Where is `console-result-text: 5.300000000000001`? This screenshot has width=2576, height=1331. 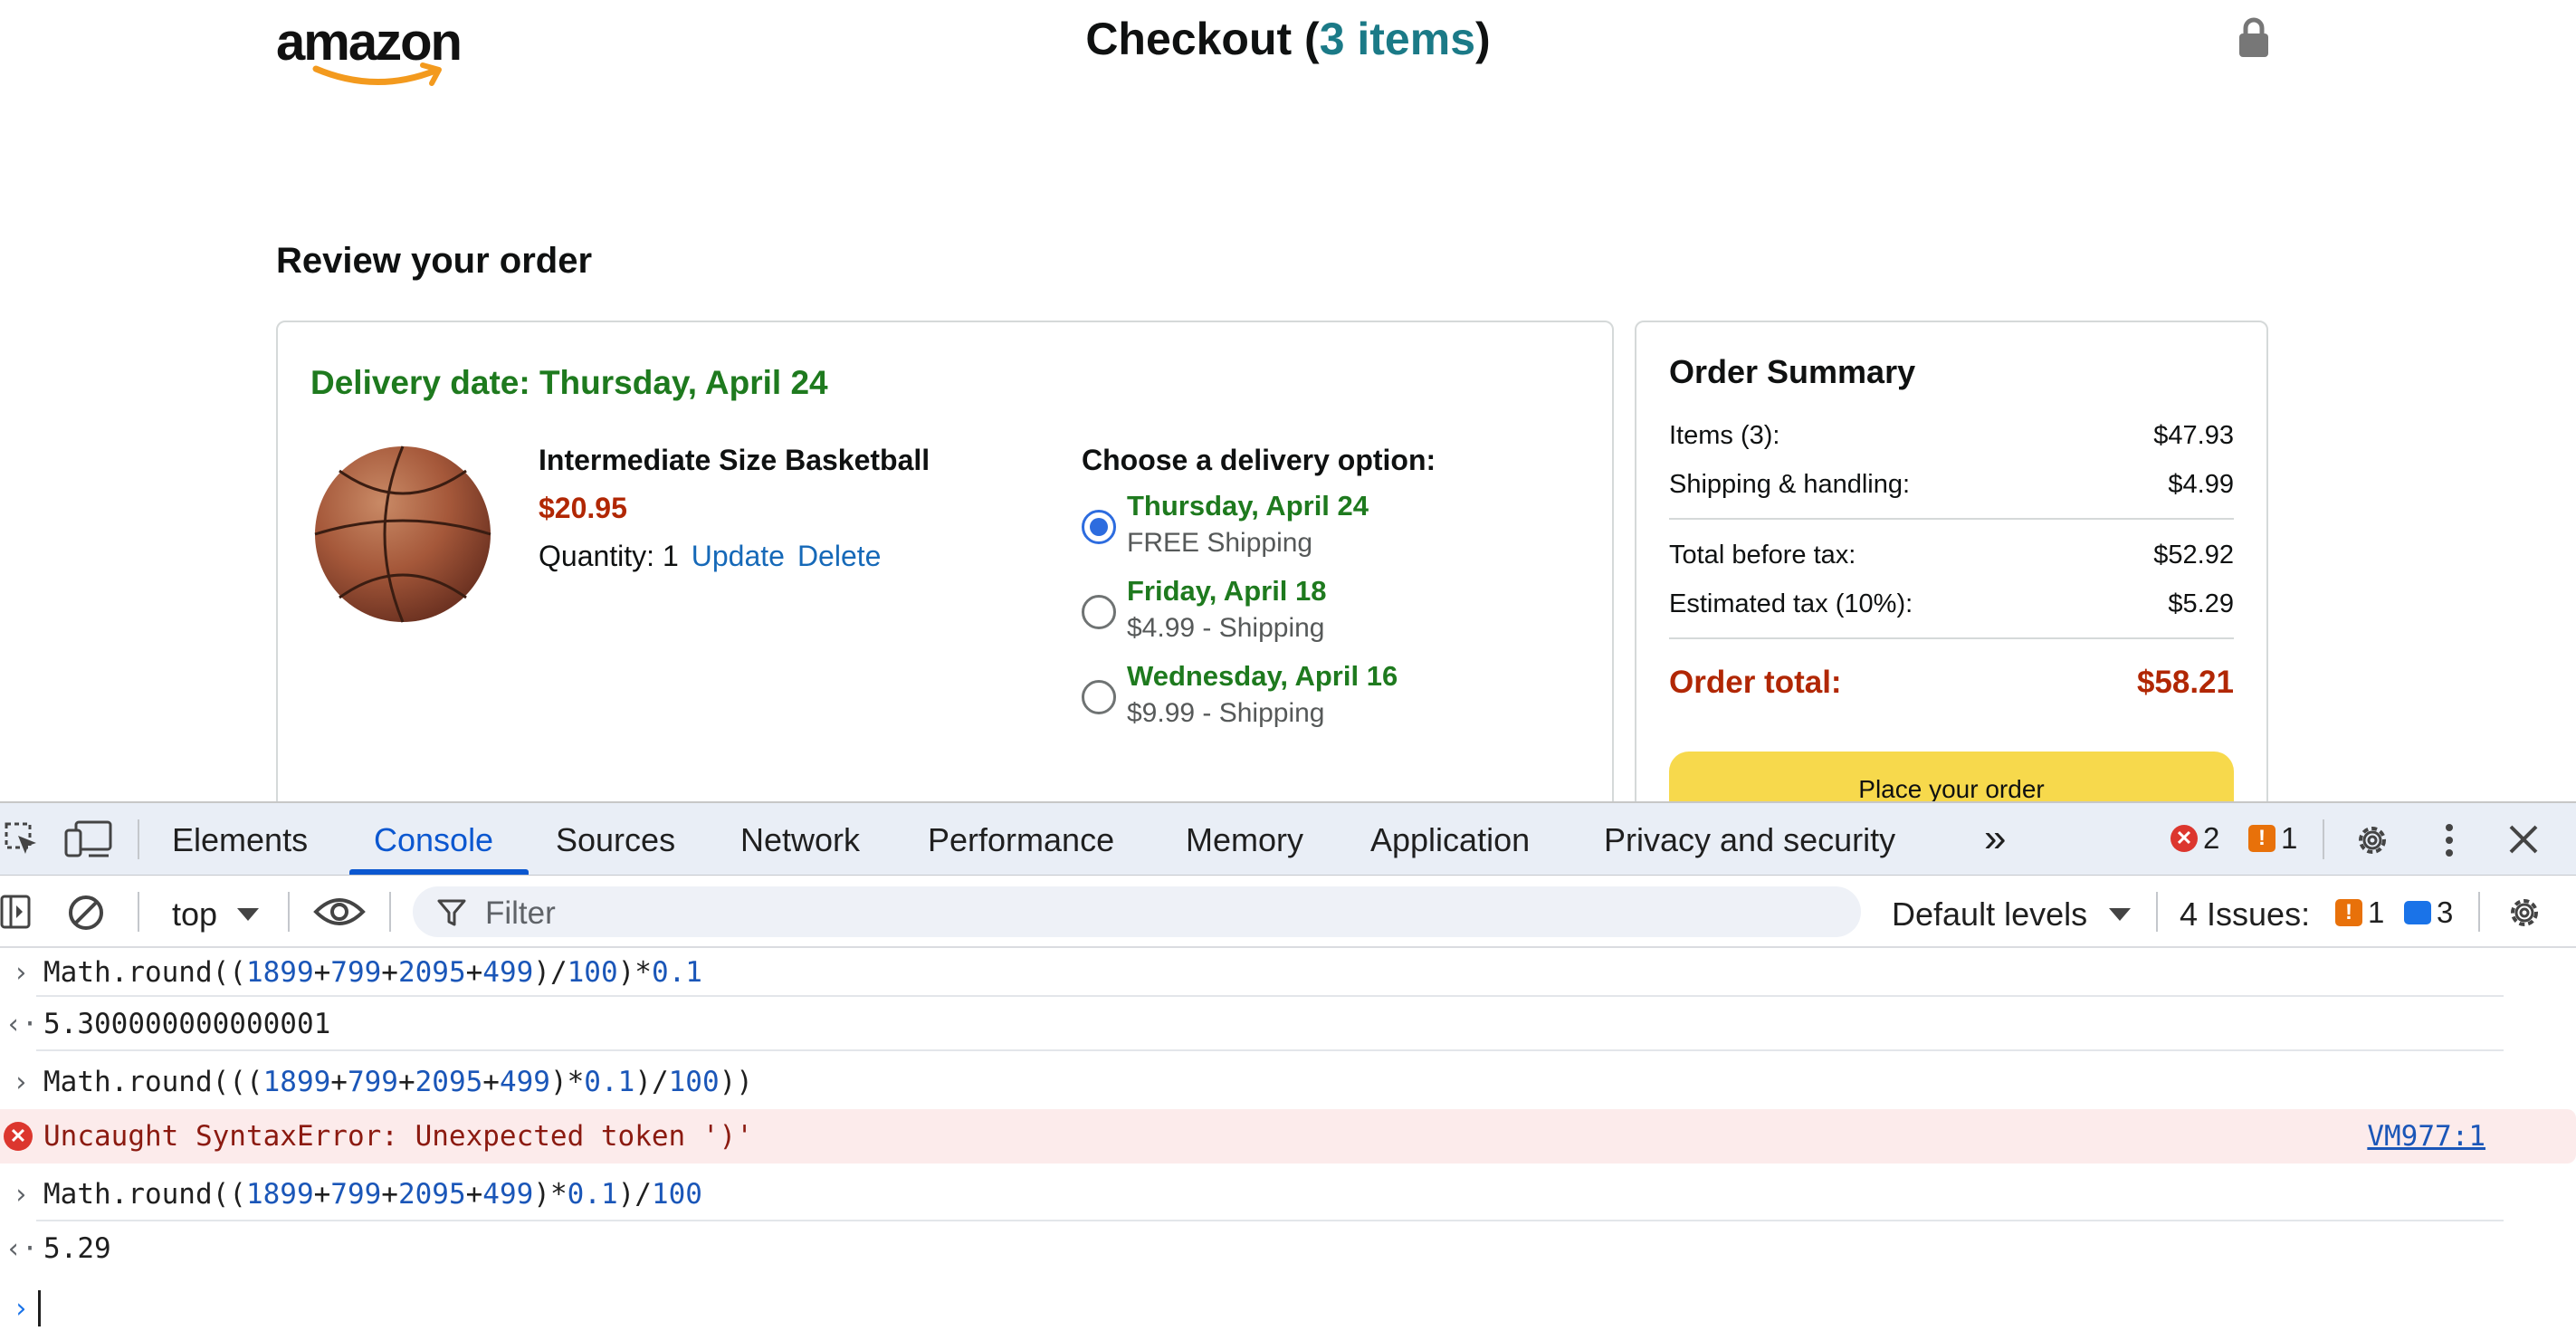
console-result-text: 5.300000000000001 is located at coordinates (186, 1024).